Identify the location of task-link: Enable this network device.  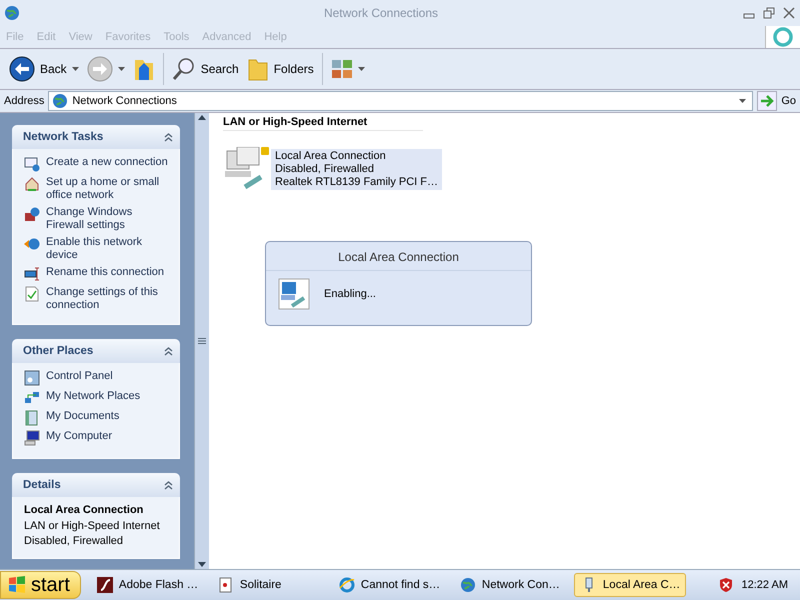
(109, 249).